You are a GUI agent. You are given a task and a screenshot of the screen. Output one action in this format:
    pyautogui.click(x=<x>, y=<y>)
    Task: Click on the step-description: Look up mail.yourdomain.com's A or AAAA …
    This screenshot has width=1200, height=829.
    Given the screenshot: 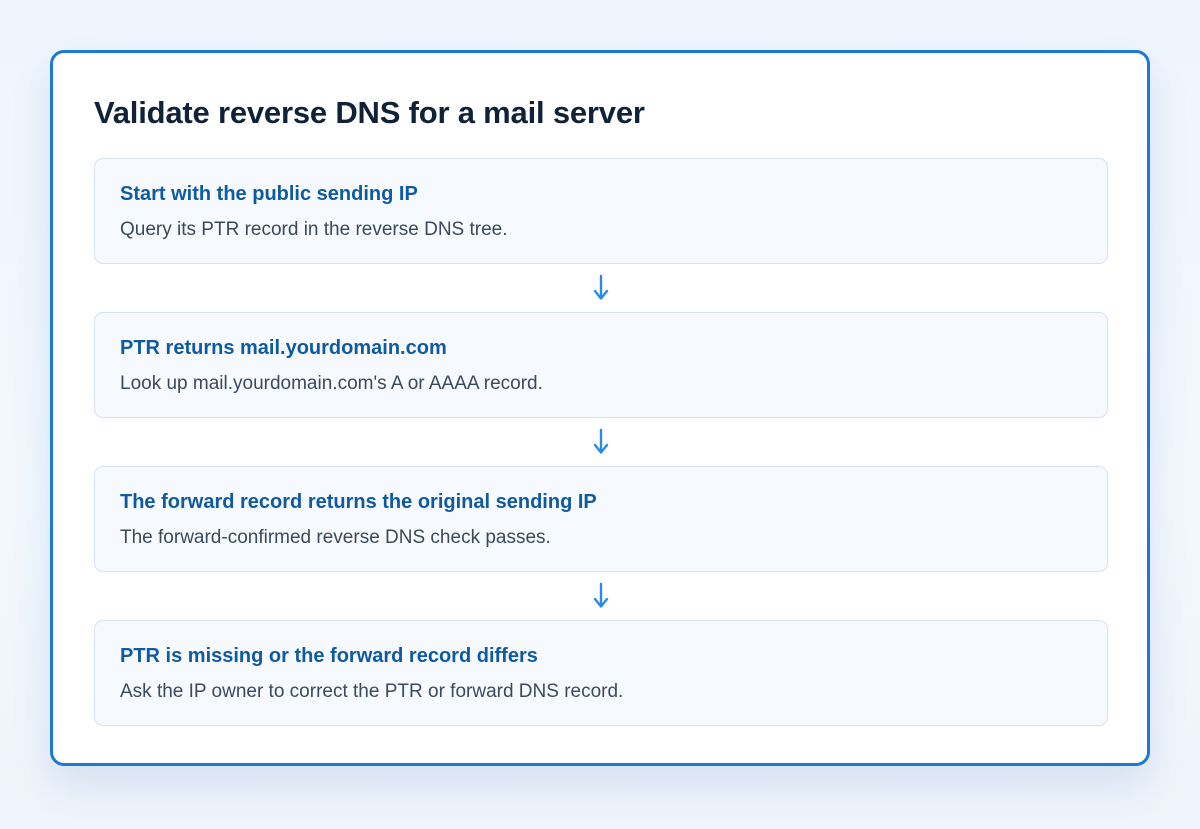 What is the action you would take?
    pyautogui.click(x=331, y=383)
    